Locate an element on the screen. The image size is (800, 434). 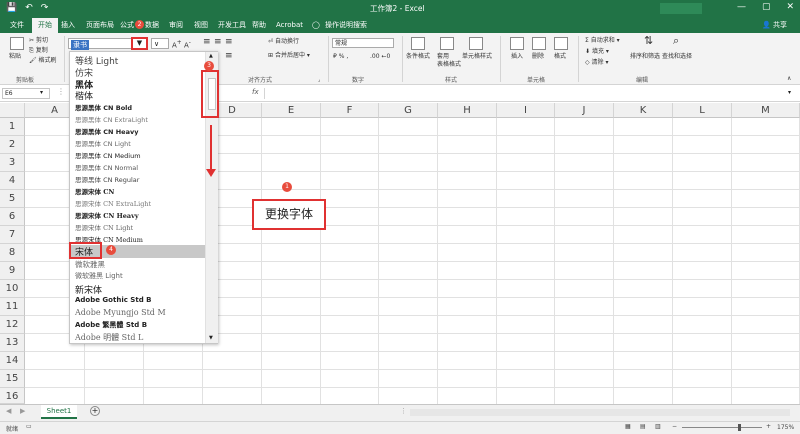
column-header: K is located at coordinates (643, 110).